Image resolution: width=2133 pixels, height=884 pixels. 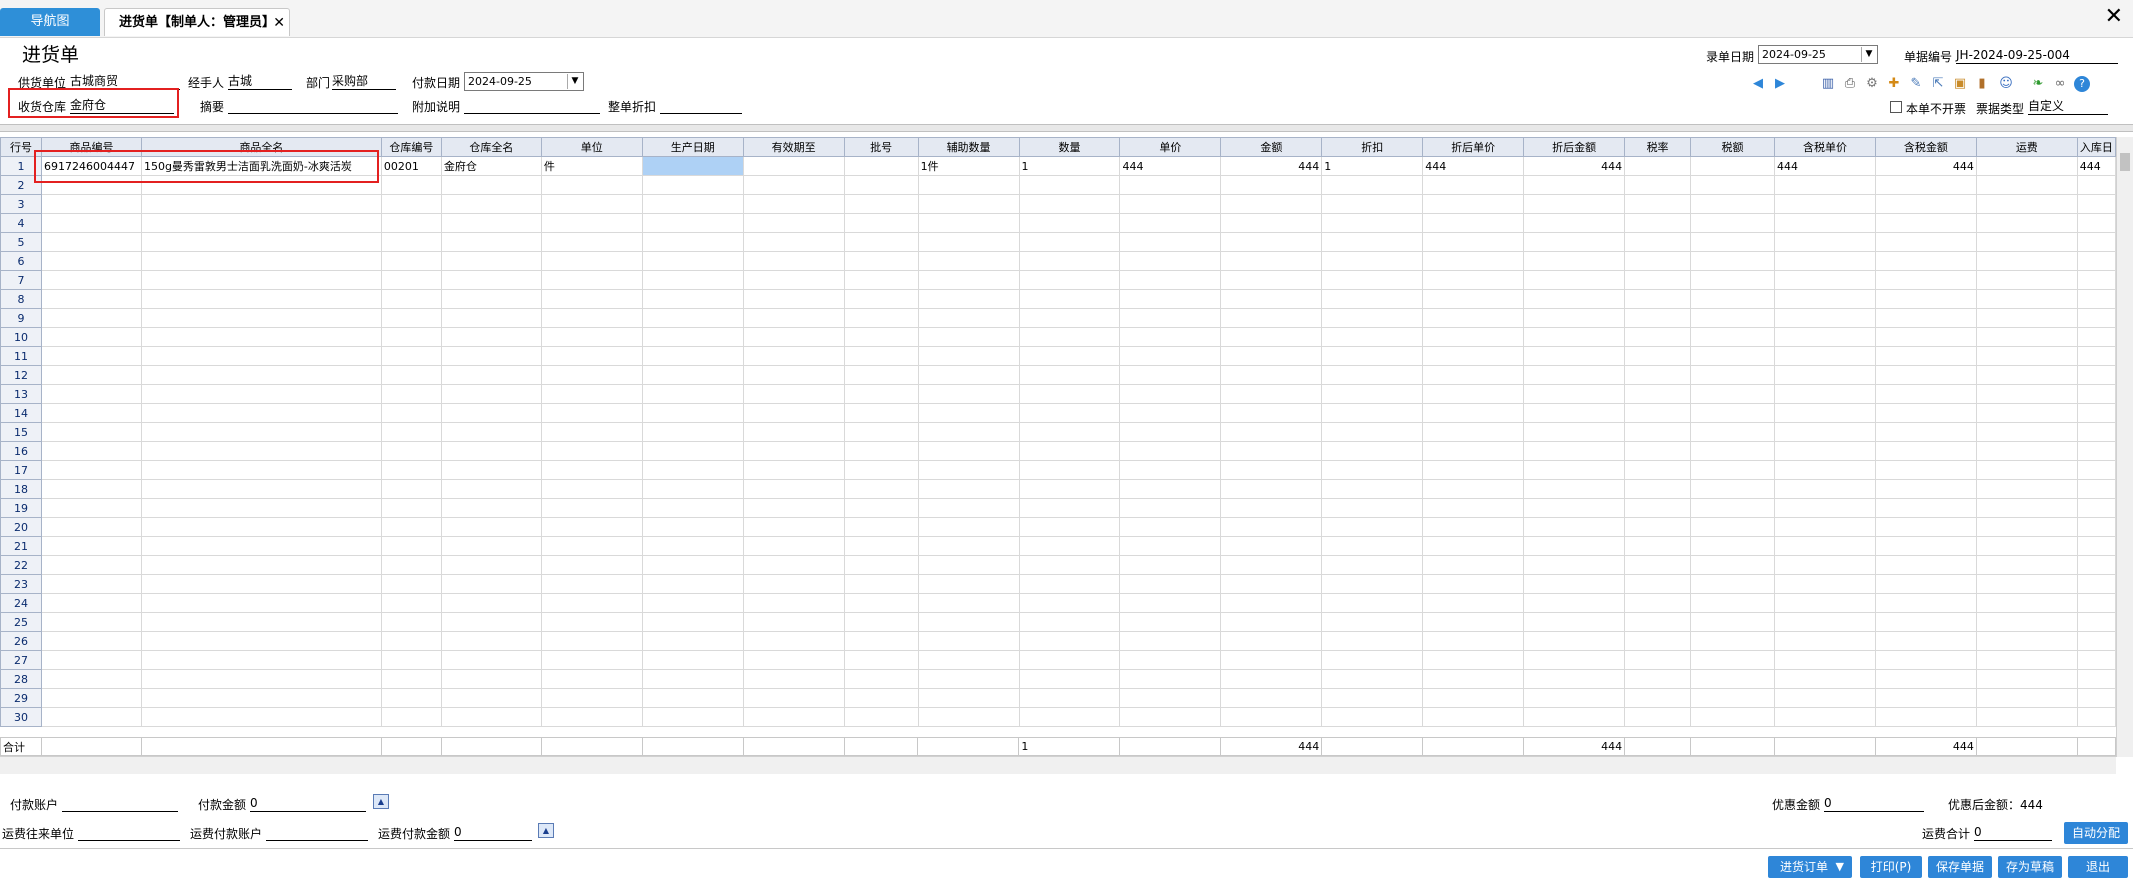 What do you see at coordinates (1058, 527) in the screenshot?
I see `table-row: 20` at bounding box center [1058, 527].